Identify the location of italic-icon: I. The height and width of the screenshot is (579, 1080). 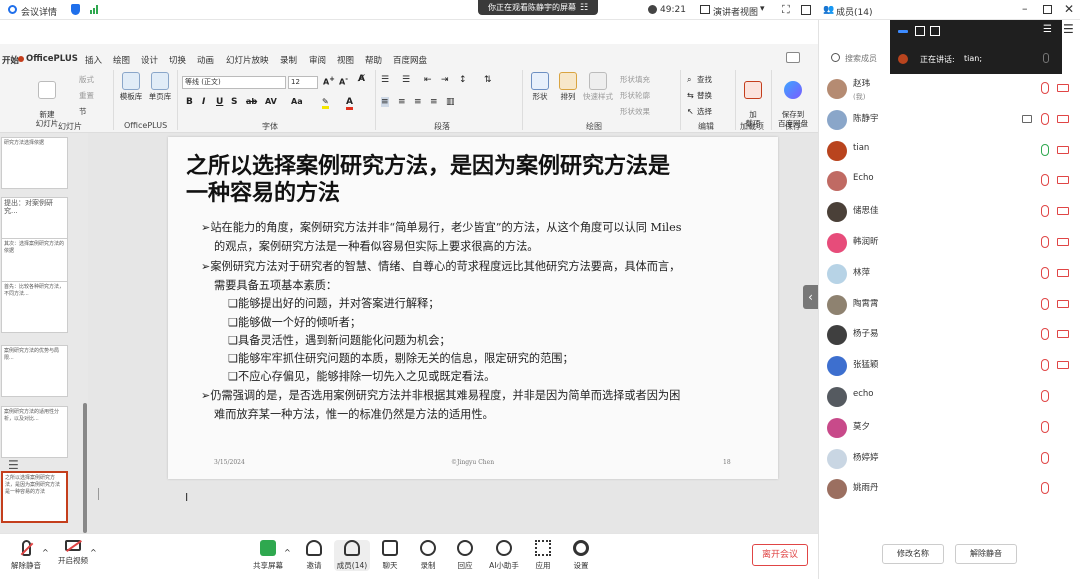
(203, 102).